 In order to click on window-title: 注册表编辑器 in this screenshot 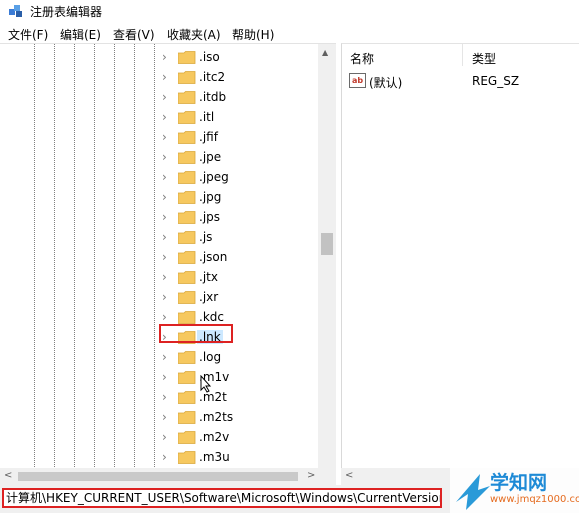, I will do `click(66, 12)`.